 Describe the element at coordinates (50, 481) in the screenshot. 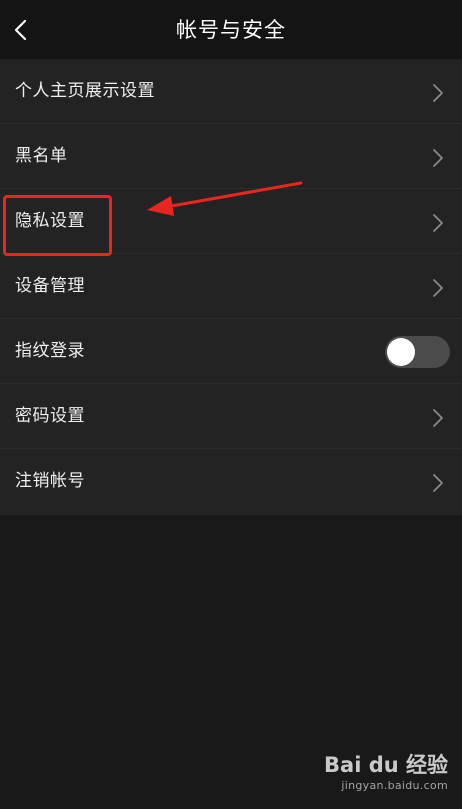

I see `setting-label: 注销帐号` at that location.